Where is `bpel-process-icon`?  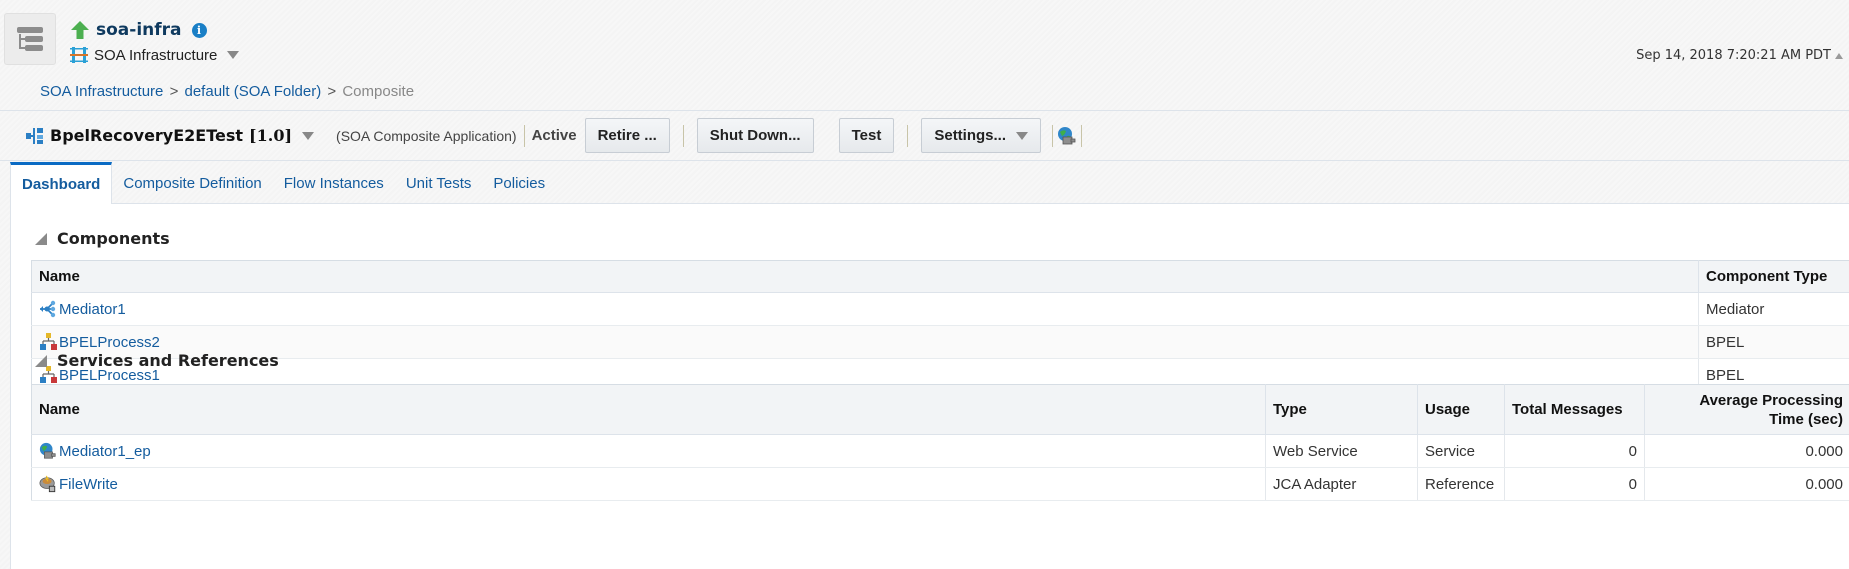
bpel-process-icon is located at coordinates (48, 341).